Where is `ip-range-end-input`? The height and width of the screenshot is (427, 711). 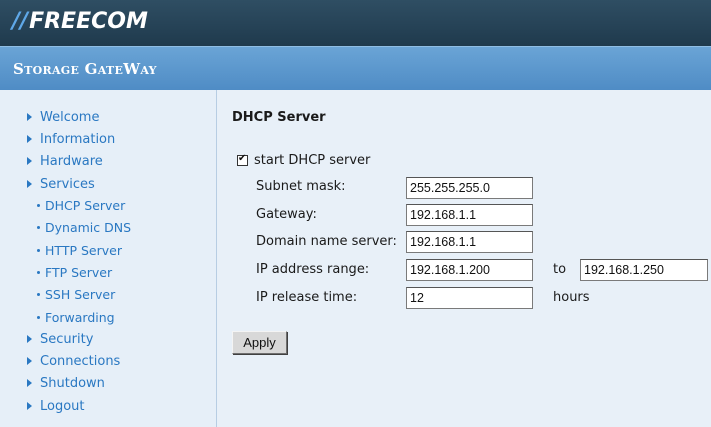
ip-range-end-input is located at coordinates (644, 270).